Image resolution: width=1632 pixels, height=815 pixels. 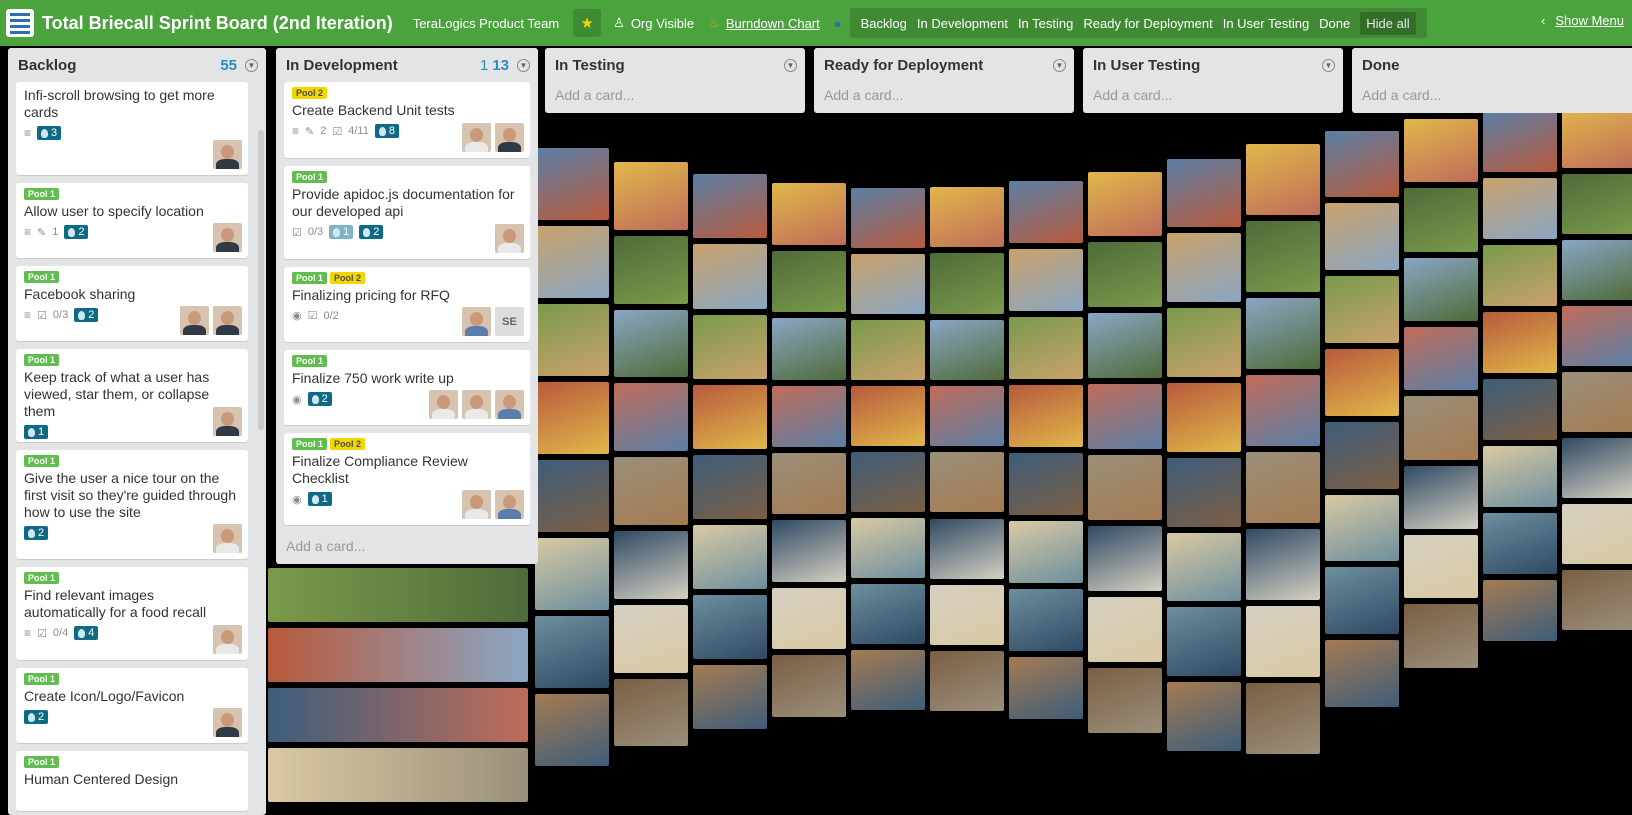 I want to click on star-icon: ★, so click(x=587, y=23).